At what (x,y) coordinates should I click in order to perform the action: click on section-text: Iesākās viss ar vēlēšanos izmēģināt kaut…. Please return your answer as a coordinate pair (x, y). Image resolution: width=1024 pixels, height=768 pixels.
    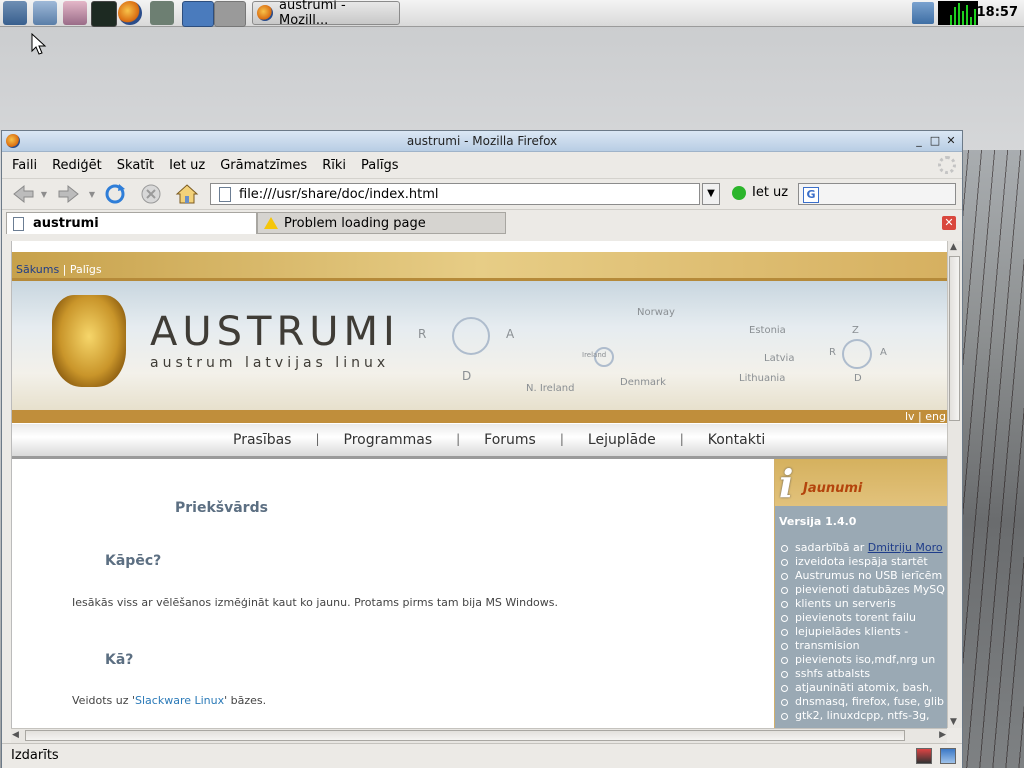
    Looking at the image, I should click on (315, 602).